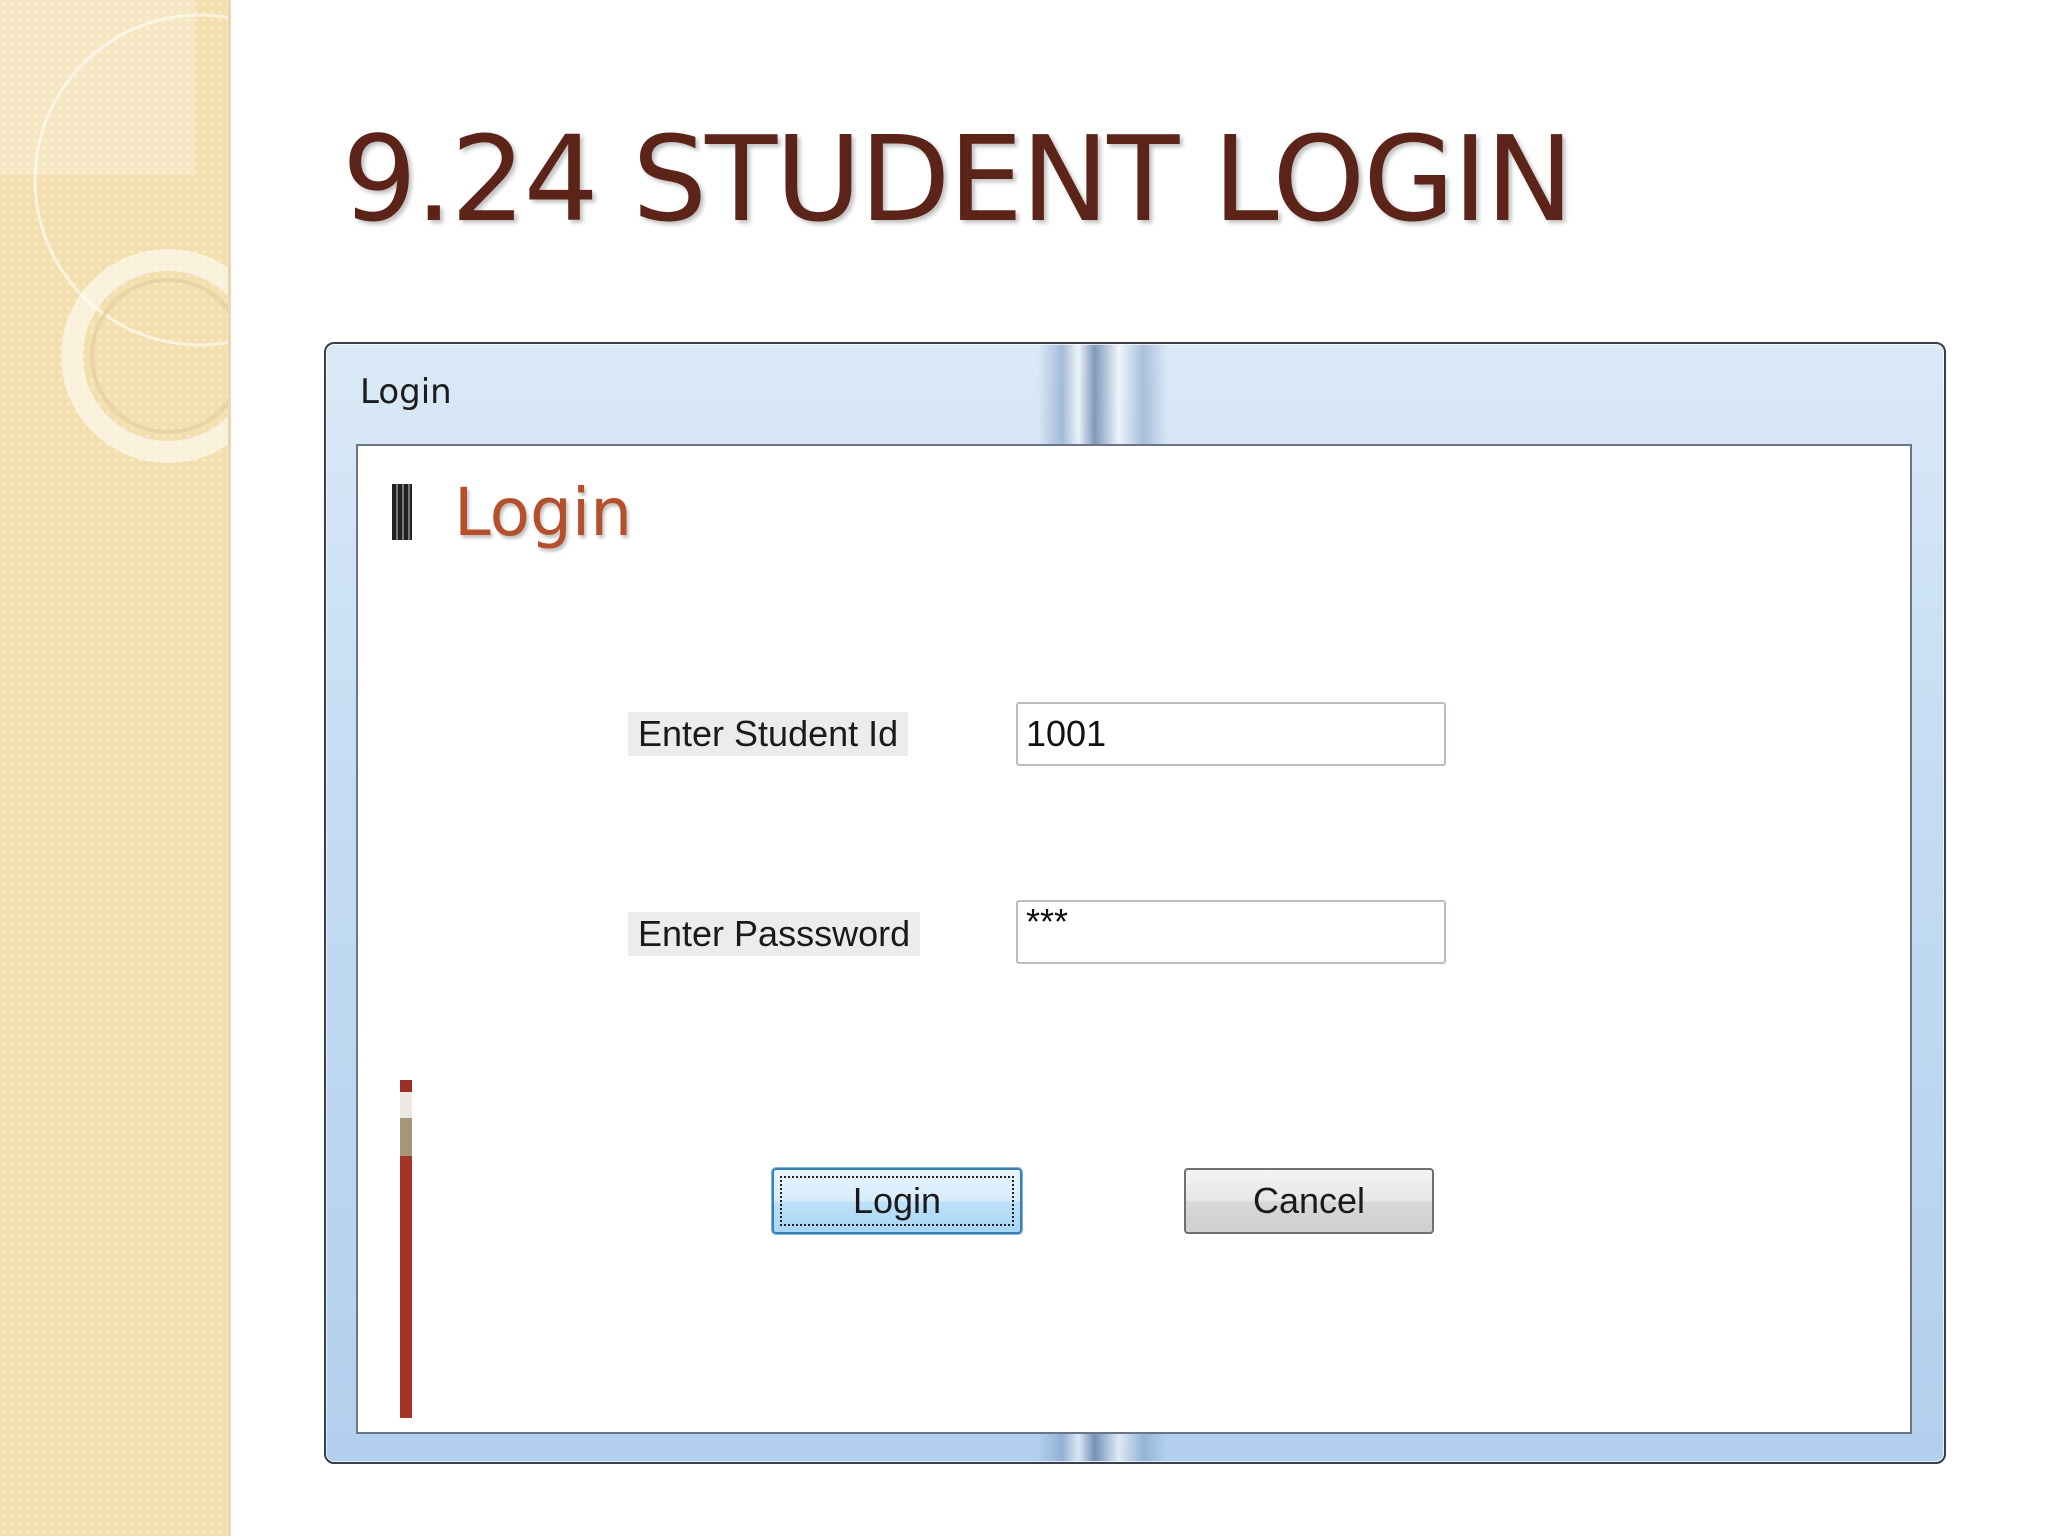 The image size is (2048, 1536). I want to click on progress-fill, so click(406, 1287).